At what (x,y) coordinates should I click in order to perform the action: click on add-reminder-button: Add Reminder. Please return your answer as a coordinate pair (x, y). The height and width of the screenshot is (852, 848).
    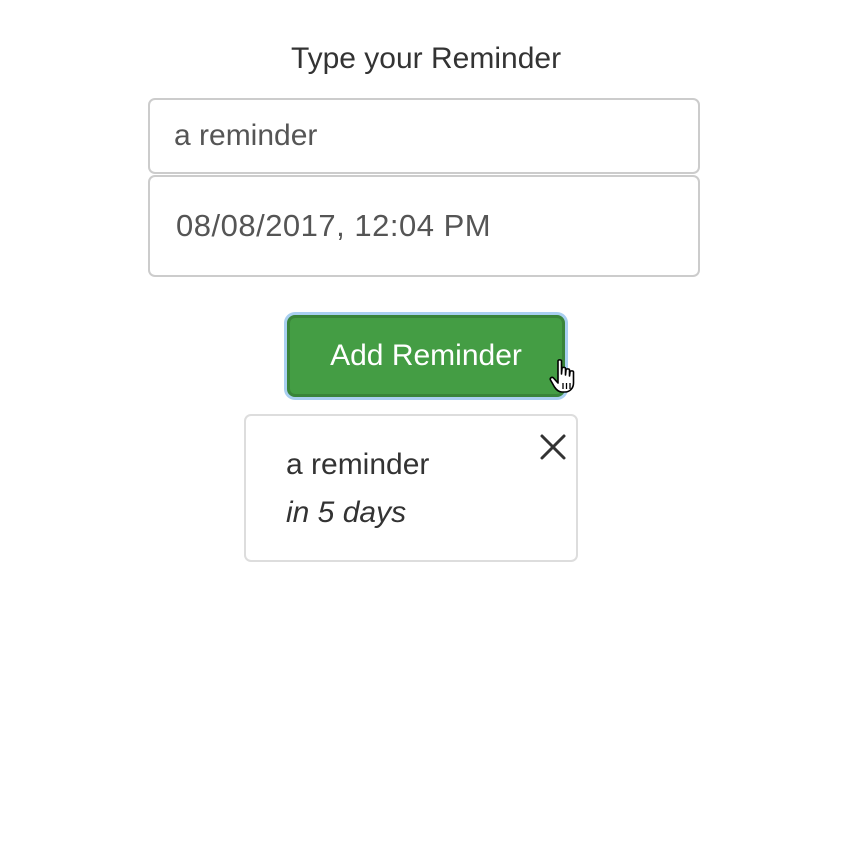
    Looking at the image, I should click on (426, 356).